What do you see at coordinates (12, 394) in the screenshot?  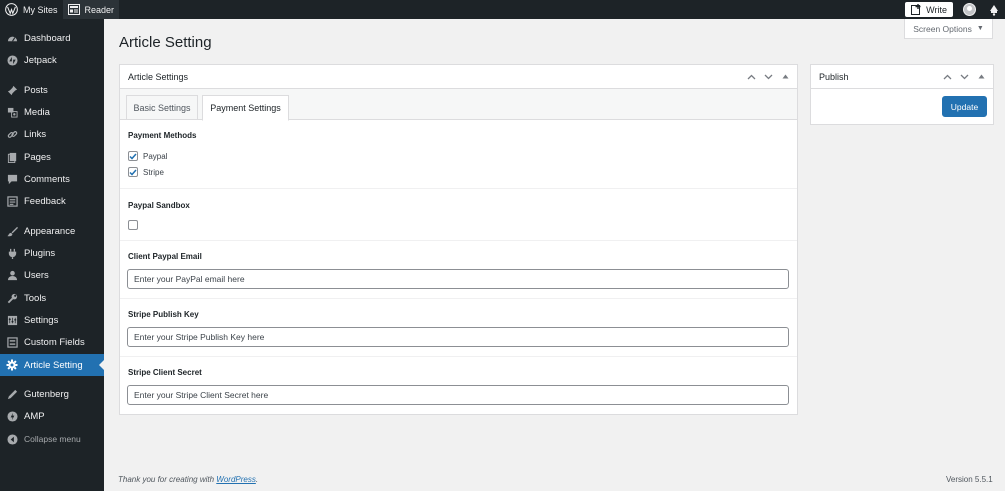 I see `pencil-icon` at bounding box center [12, 394].